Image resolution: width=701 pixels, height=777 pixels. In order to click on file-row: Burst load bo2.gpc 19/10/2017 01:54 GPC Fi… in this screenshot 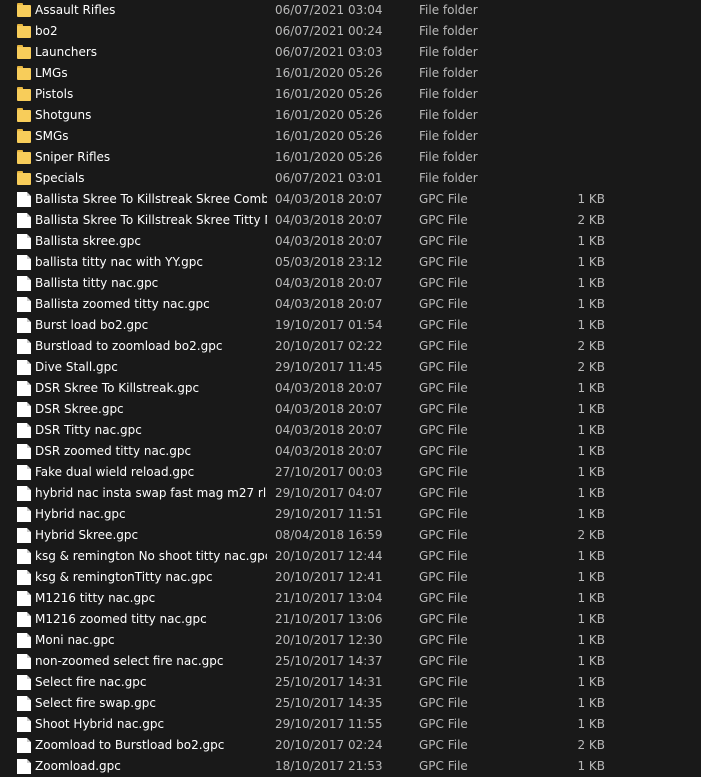, I will do `click(350, 325)`.